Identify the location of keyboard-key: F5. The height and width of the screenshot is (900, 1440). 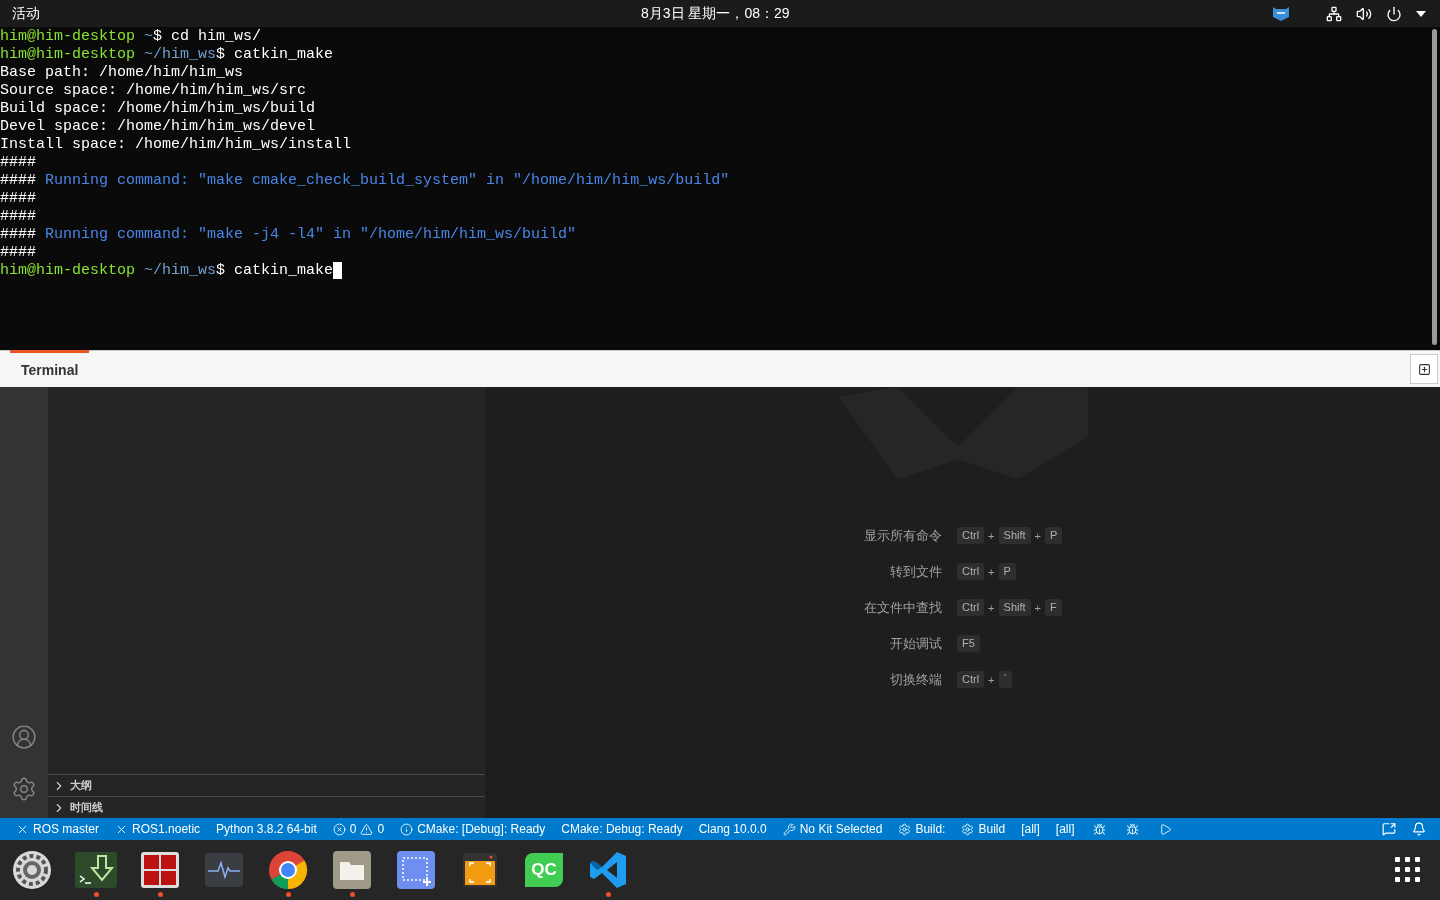
(968, 644).